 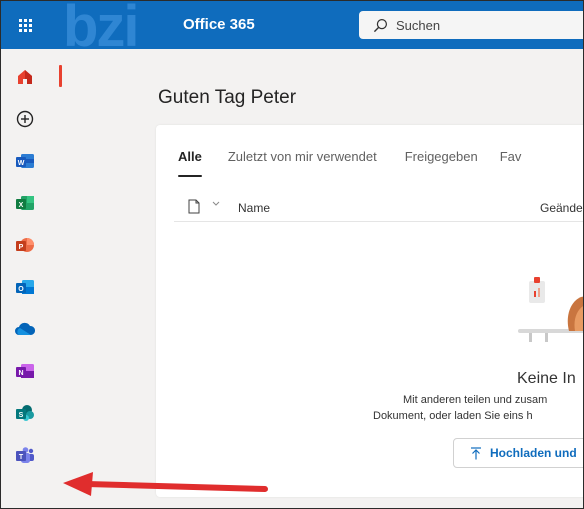 I want to click on rail-powerpoint: P, so click(x=25, y=245).